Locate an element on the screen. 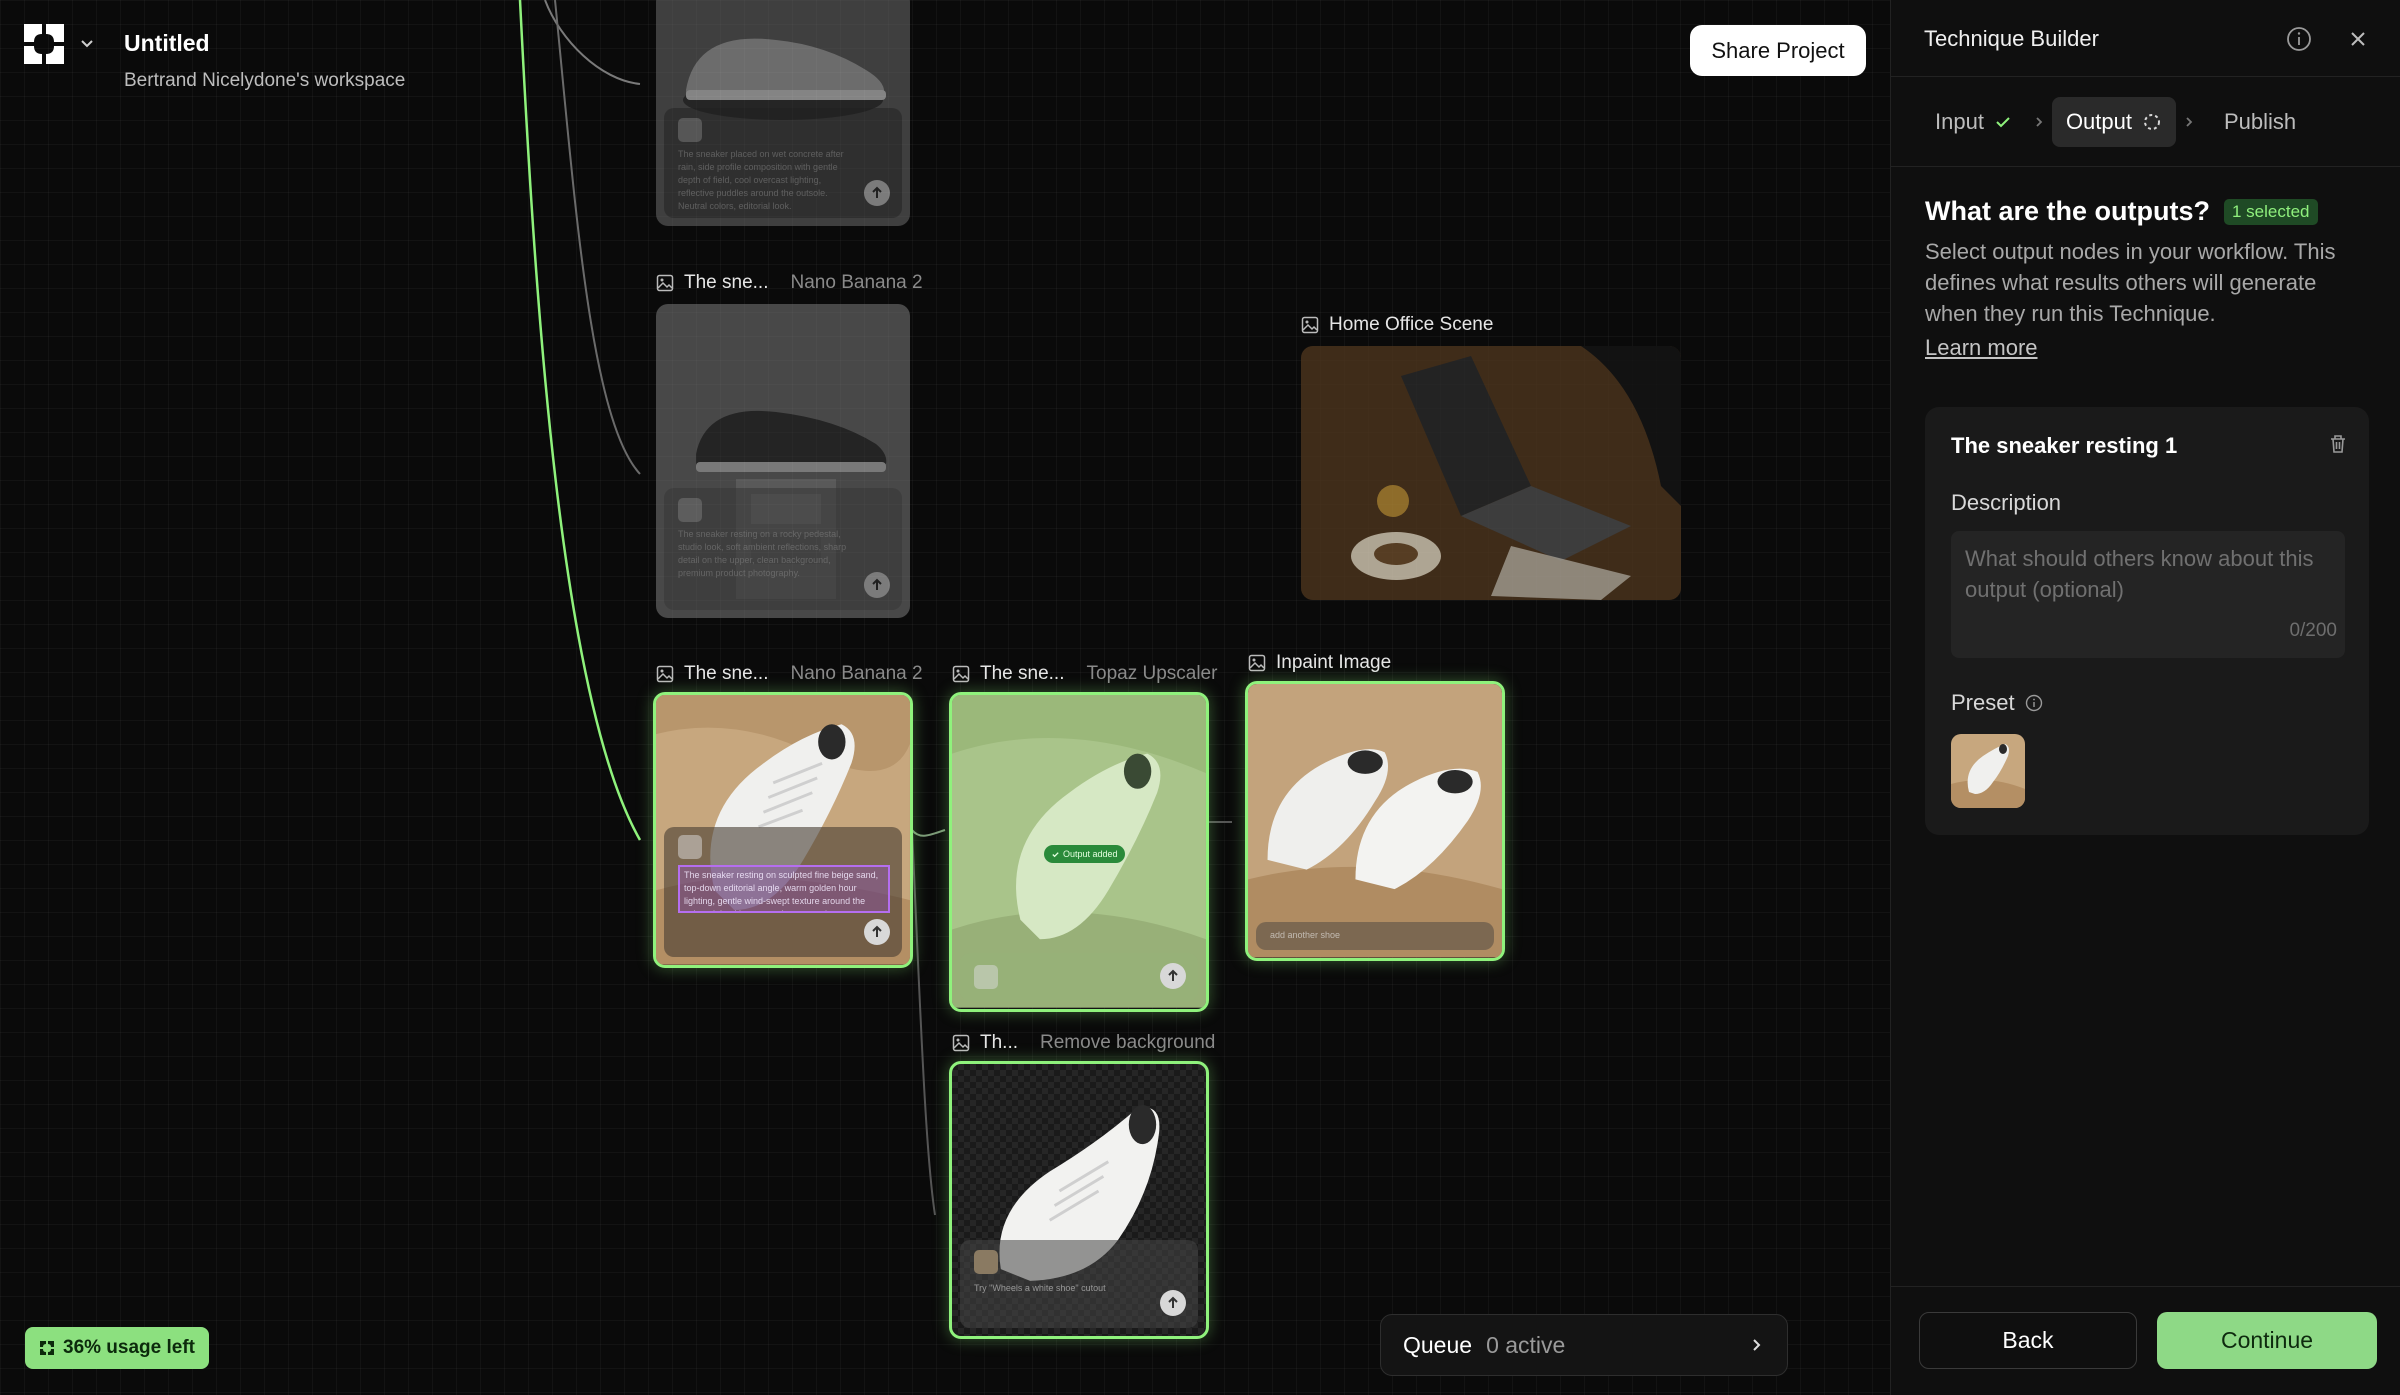 This screenshot has height=1395, width=2400. preset-label-row: Preset is located at coordinates (1997, 703).